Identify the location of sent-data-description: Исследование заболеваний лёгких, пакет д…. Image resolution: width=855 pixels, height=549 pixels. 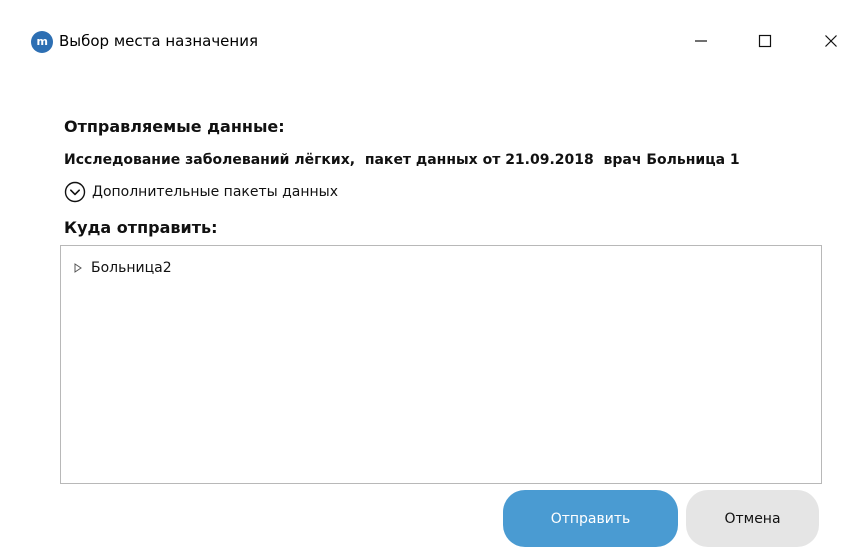
(402, 160).